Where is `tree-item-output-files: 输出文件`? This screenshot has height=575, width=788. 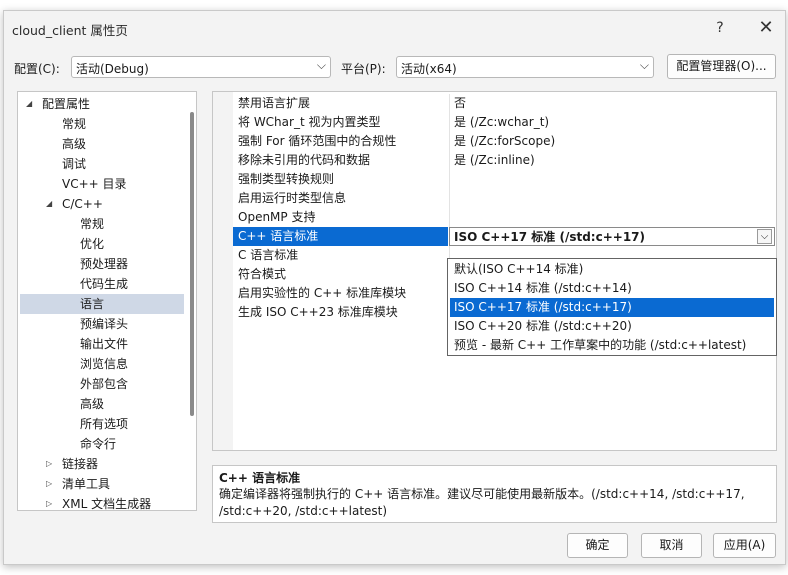 tree-item-output-files: 输出文件 is located at coordinates (103, 344).